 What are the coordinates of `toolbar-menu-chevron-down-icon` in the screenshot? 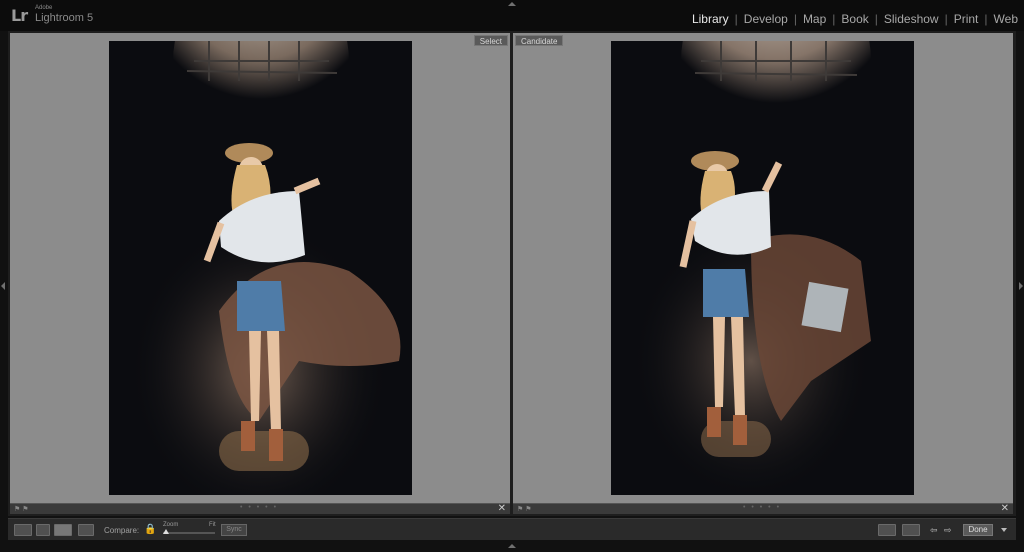 It's located at (1004, 530).